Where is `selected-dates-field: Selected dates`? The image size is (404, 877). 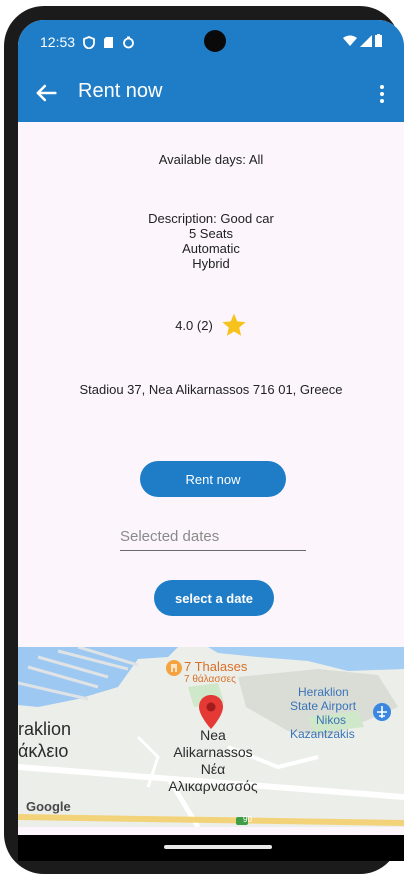 selected-dates-field: Selected dates is located at coordinates (213, 538).